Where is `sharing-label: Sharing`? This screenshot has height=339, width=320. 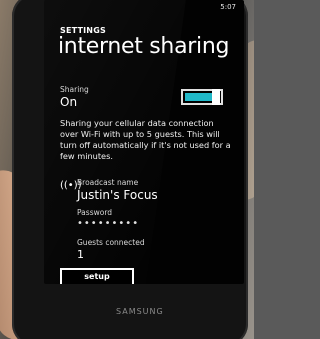
sharing-label: Sharing is located at coordinates (74, 89).